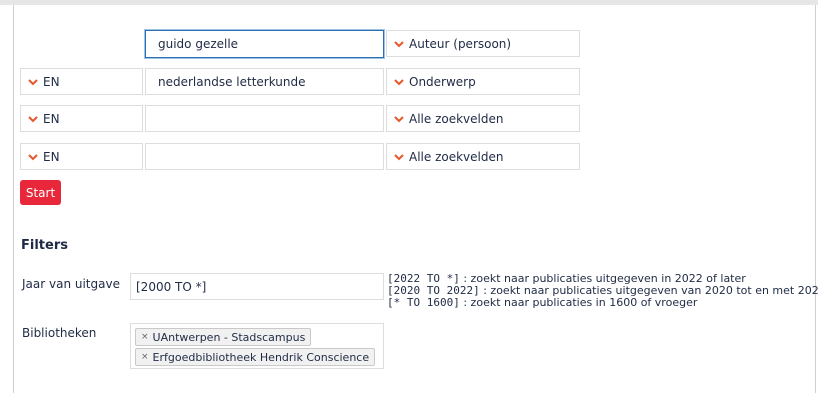 This screenshot has width=818, height=393. I want to click on libraries-filter-label: Bibliotheken, so click(59, 333).